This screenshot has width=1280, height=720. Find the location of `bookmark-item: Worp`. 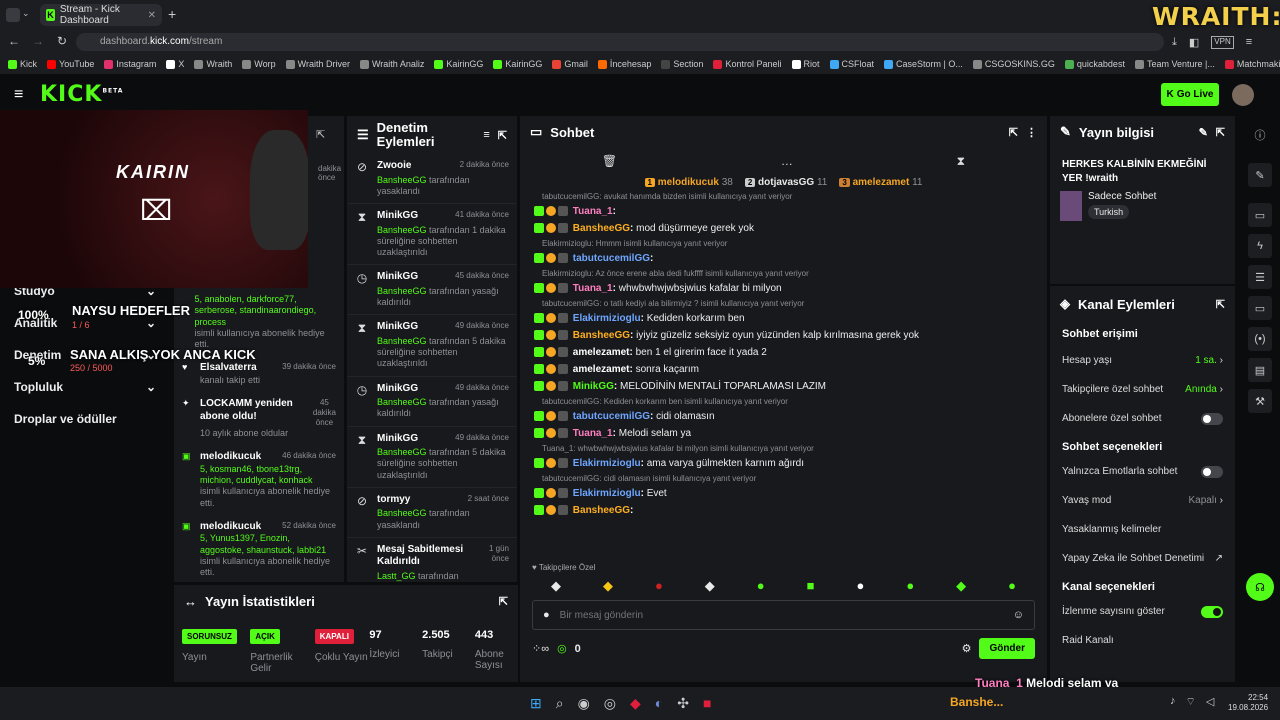

bookmark-item: Worp is located at coordinates (259, 64).